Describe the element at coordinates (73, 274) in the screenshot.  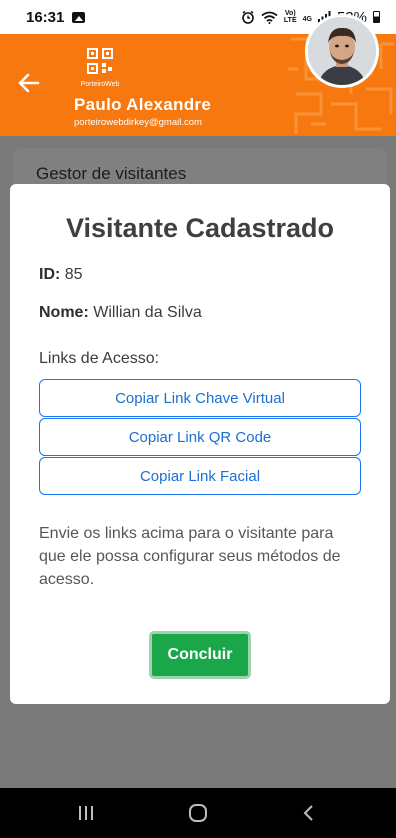
I see `visitor-id-value: 85` at that location.